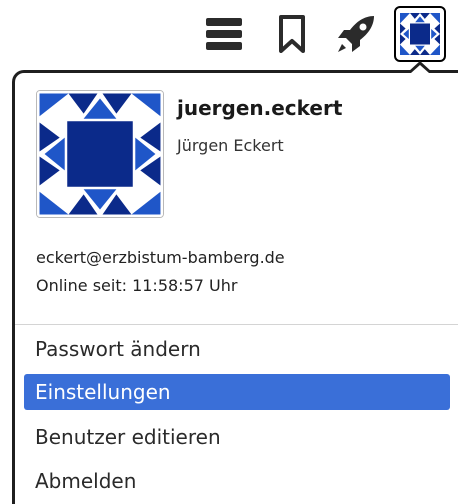 Image resolution: width=458 pixels, height=504 pixels. I want to click on settings-item: Einstellungen, so click(237, 392).